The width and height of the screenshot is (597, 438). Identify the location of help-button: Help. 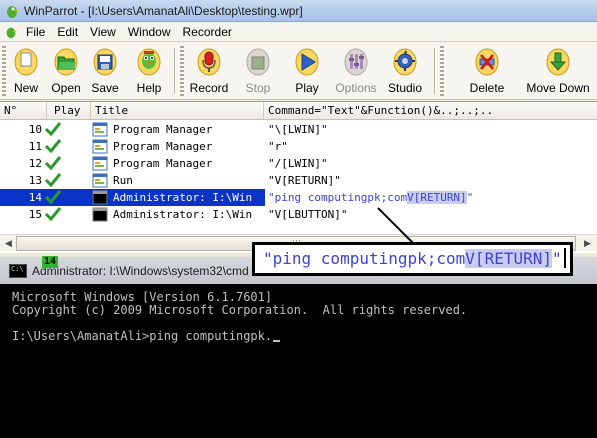
(149, 71).